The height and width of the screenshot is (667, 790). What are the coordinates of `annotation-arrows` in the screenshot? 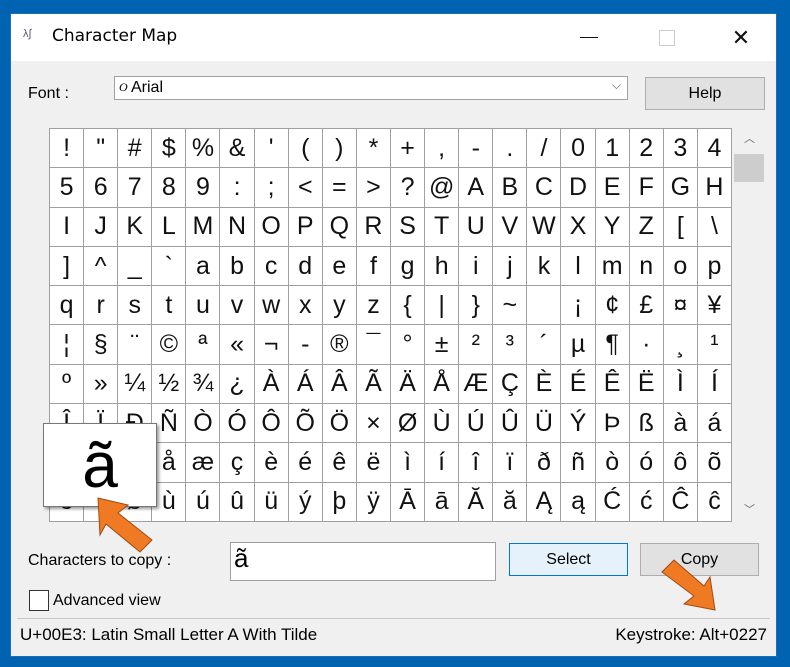 It's located at (406, 554).